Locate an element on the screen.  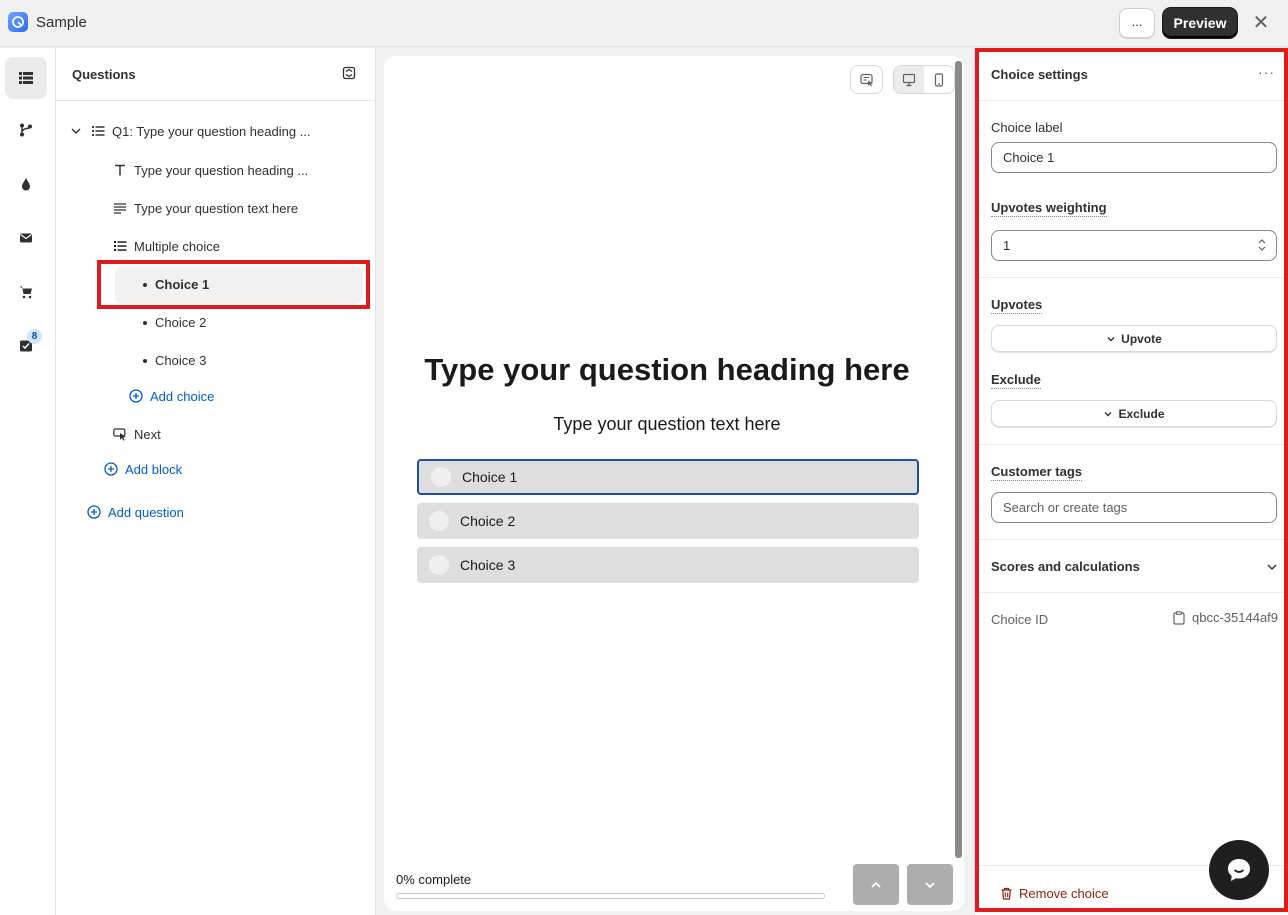
upvotes-weighting-input: 1 is located at coordinates (1134, 245).